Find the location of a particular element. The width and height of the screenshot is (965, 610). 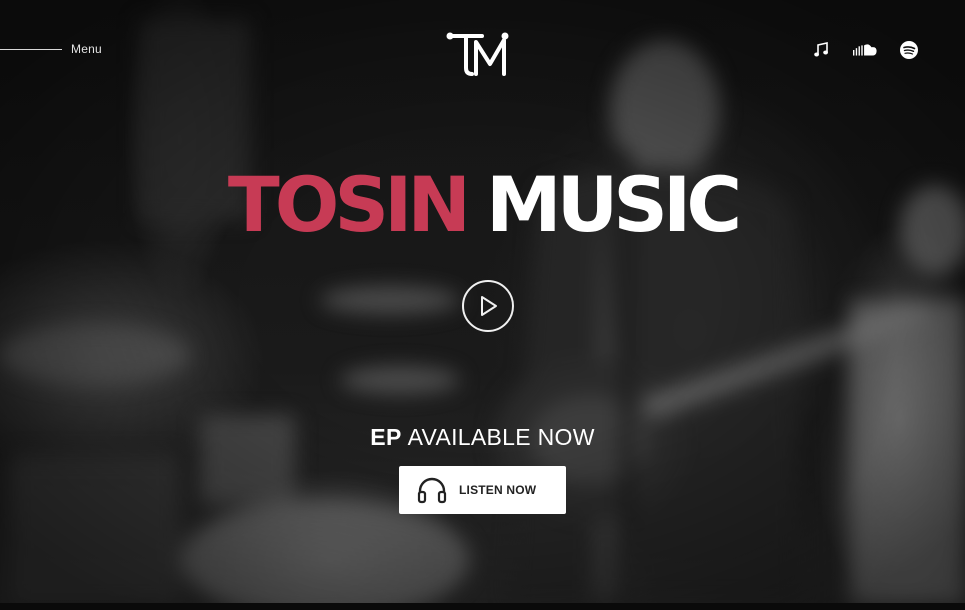

spotify-icon is located at coordinates (909, 50).